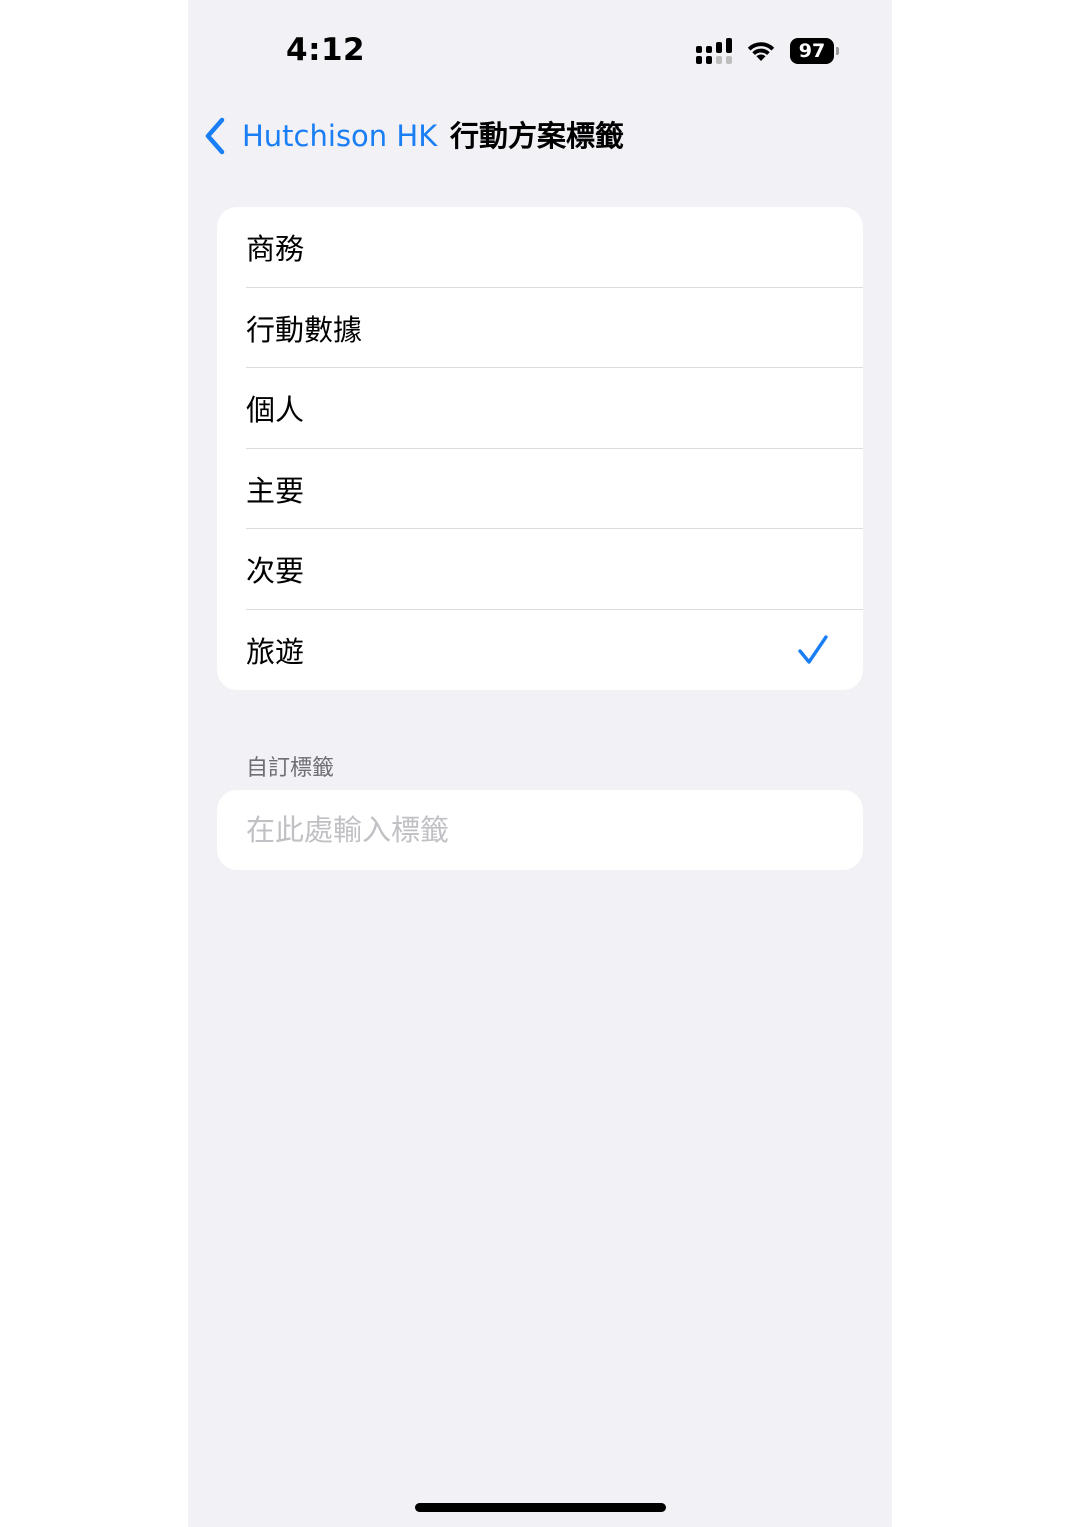 The width and height of the screenshot is (1080, 1527). Describe the element at coordinates (540, 247) in the screenshot. I see `option-row-business: 商務` at that location.